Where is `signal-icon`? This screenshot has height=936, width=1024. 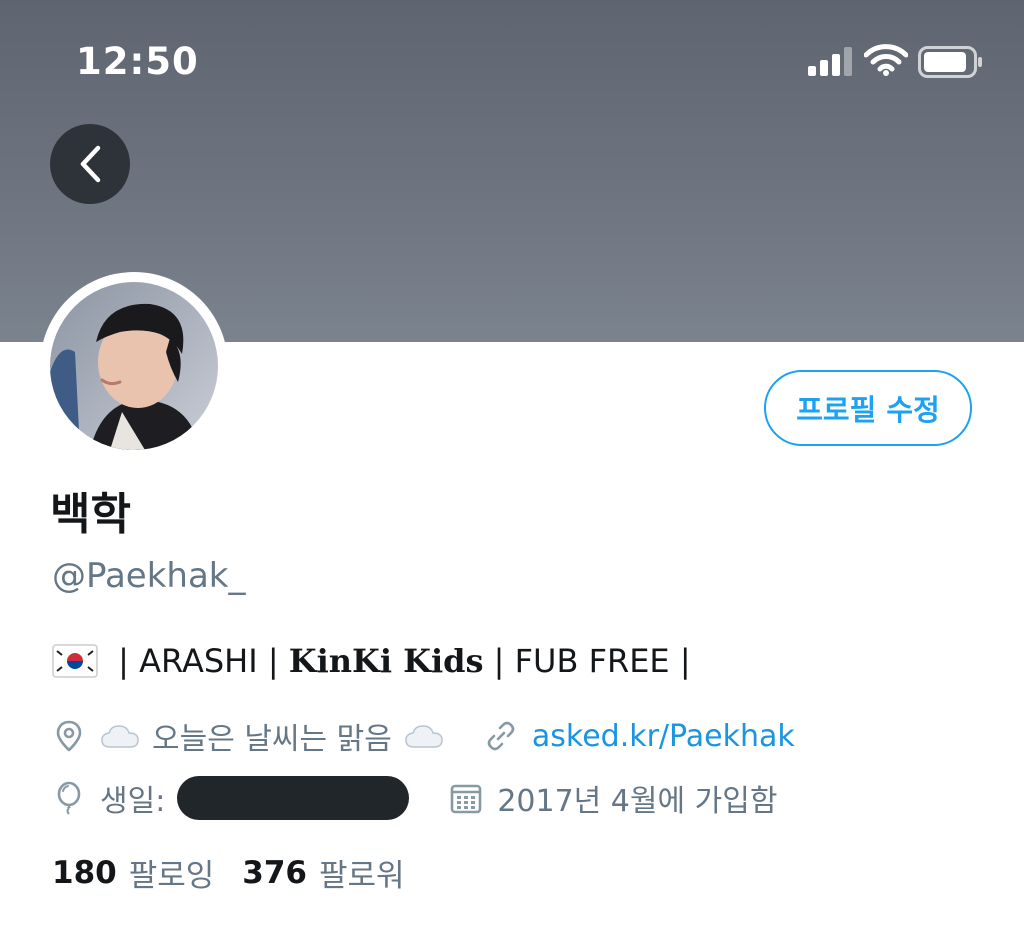 signal-icon is located at coordinates (830, 61).